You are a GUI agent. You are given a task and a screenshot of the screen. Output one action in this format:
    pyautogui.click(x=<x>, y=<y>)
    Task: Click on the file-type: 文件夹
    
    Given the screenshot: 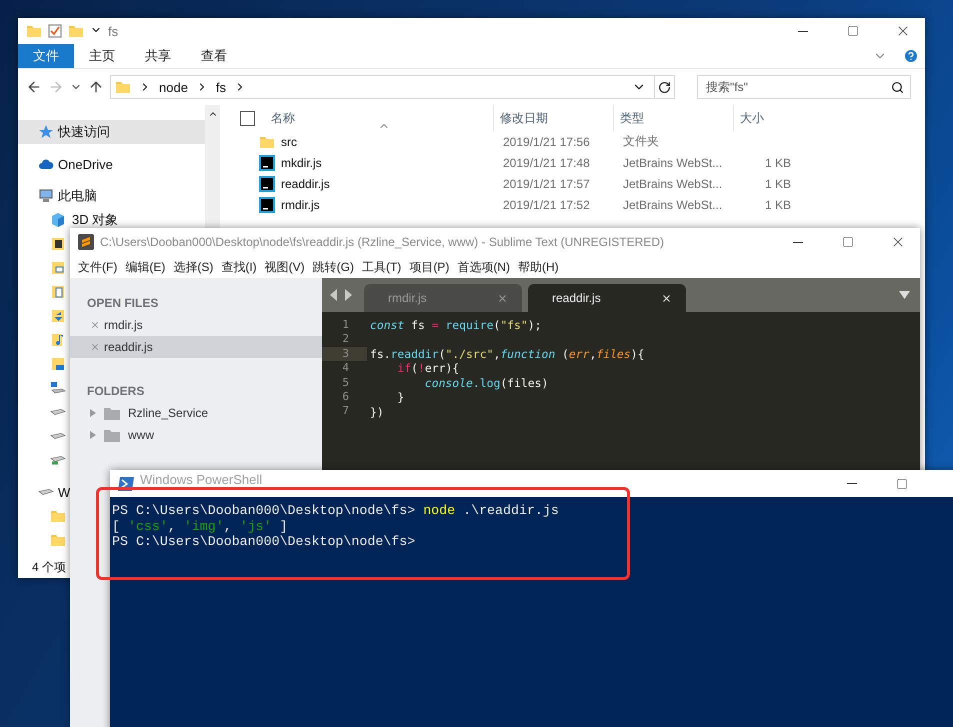 What is the action you would take?
    pyautogui.click(x=641, y=141)
    